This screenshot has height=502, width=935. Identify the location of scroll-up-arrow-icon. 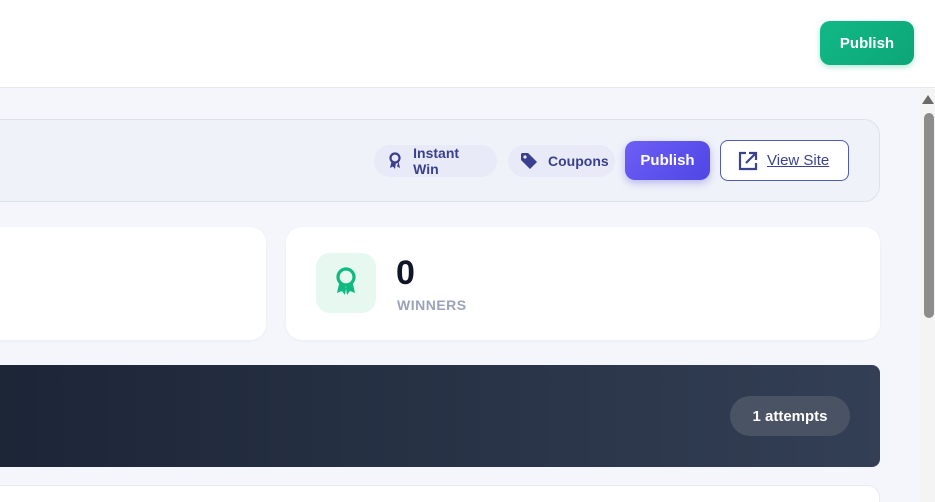
(928, 99).